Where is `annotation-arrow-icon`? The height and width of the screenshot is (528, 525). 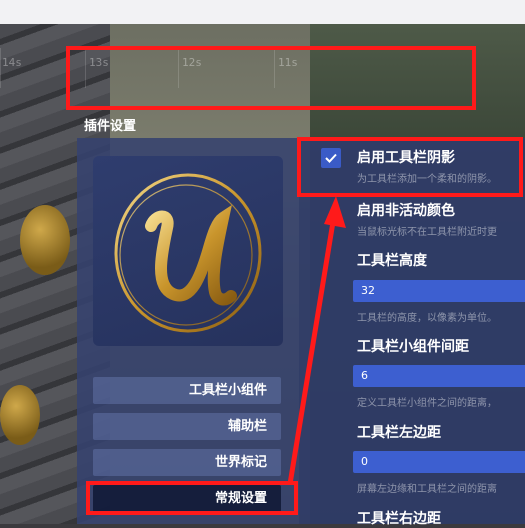 annotation-arrow-icon is located at coordinates (316, 340).